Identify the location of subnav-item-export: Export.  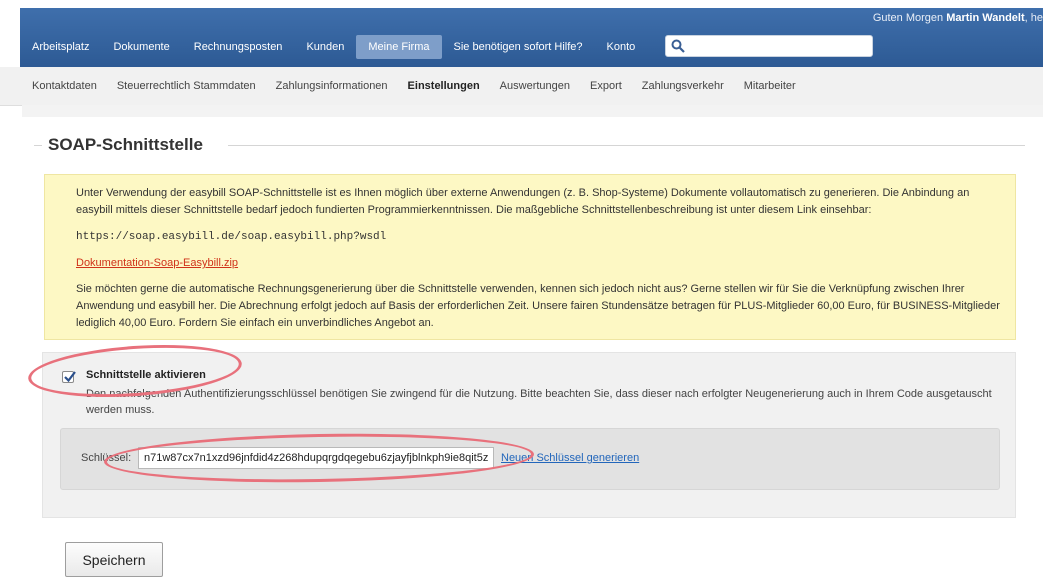
(606, 86).